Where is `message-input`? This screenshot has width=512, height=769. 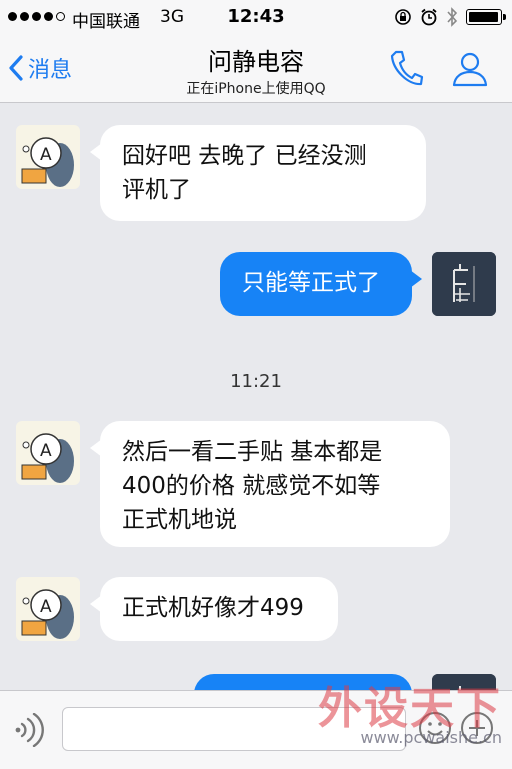
message-input is located at coordinates (234, 729).